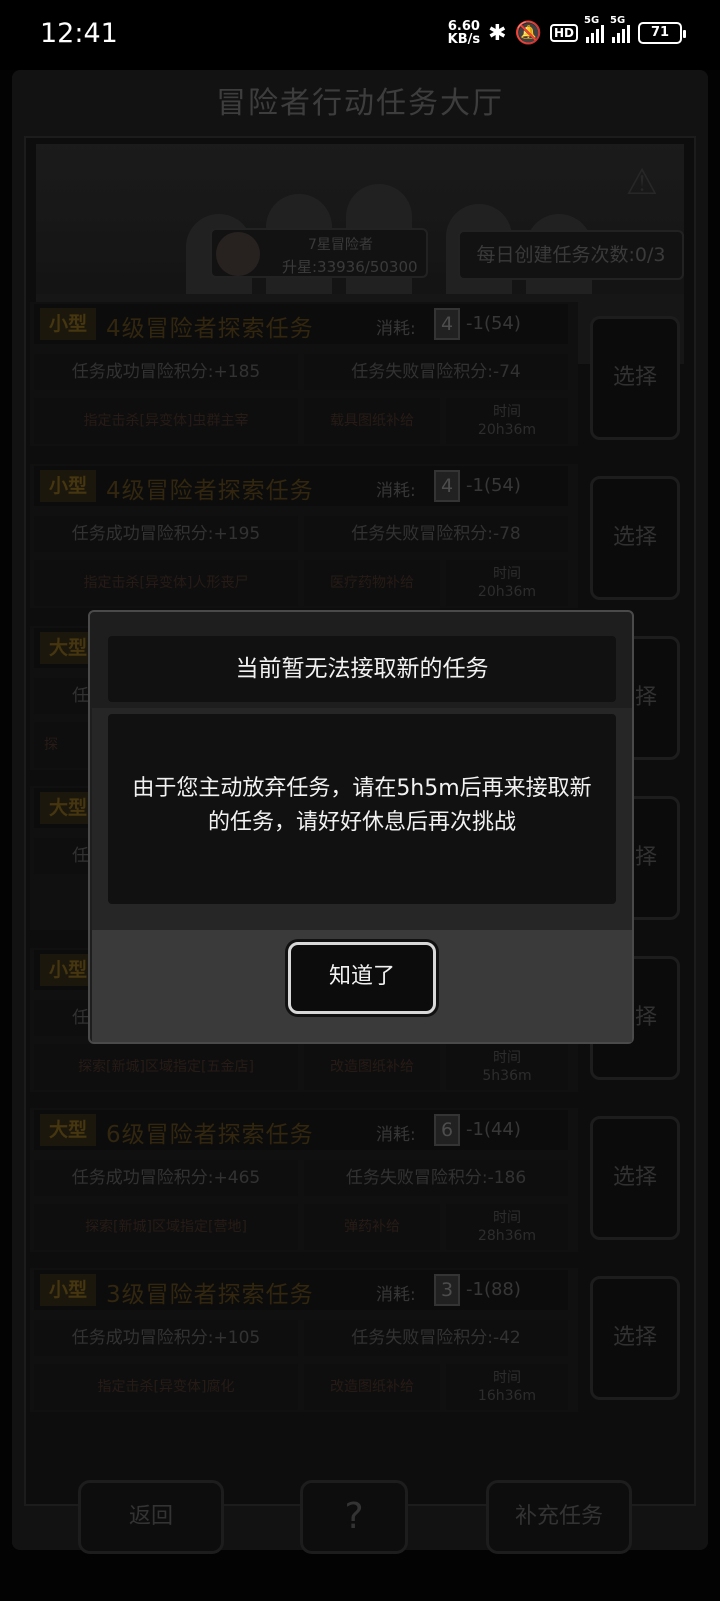 The image size is (720, 1601). What do you see at coordinates (528, 33) in the screenshot?
I see `mute-bell-icon: 🔕` at bounding box center [528, 33].